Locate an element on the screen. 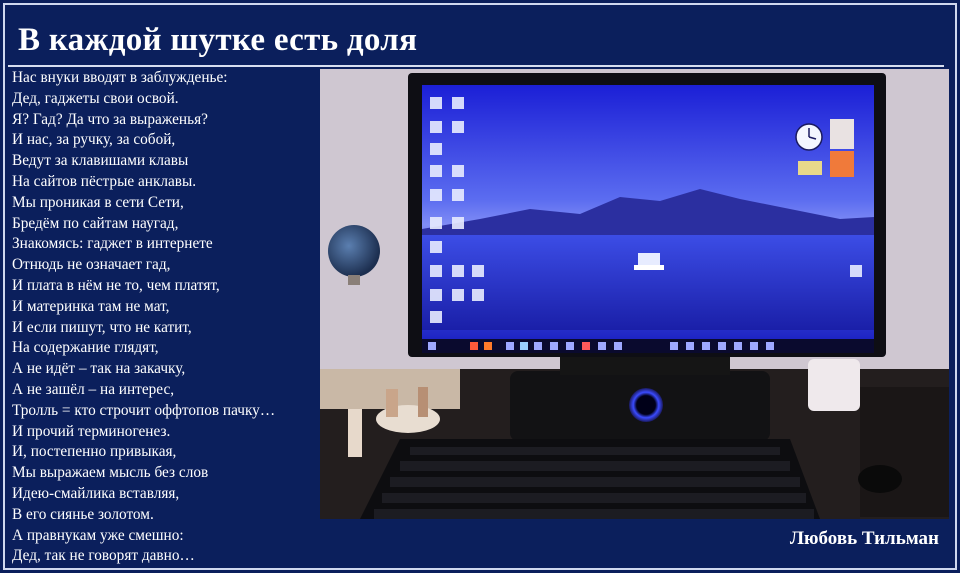 The width and height of the screenshot is (960, 573). poem-line: А не идёт – так на закачку, is located at coordinates (99, 369).